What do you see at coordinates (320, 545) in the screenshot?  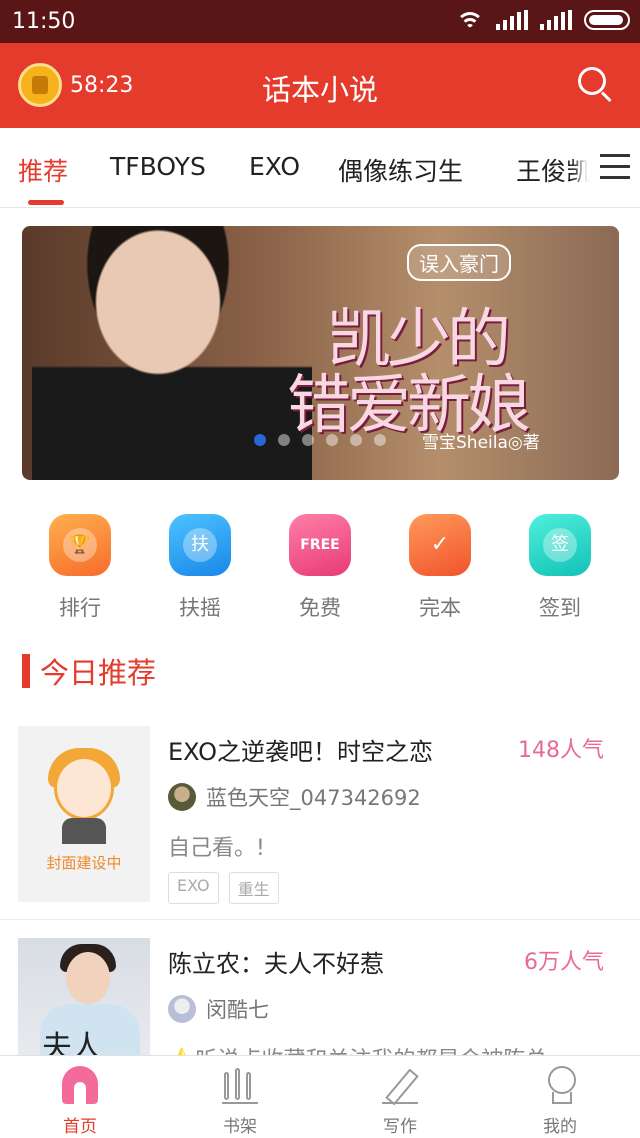 I see `free-icon: FREE` at bounding box center [320, 545].